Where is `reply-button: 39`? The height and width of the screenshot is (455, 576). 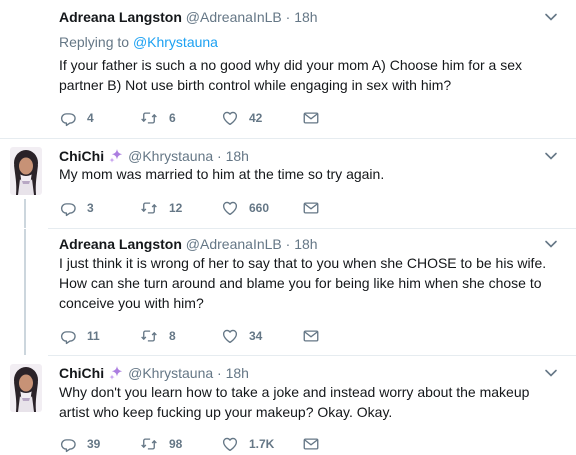
reply-button: 39 is located at coordinates (79, 444).